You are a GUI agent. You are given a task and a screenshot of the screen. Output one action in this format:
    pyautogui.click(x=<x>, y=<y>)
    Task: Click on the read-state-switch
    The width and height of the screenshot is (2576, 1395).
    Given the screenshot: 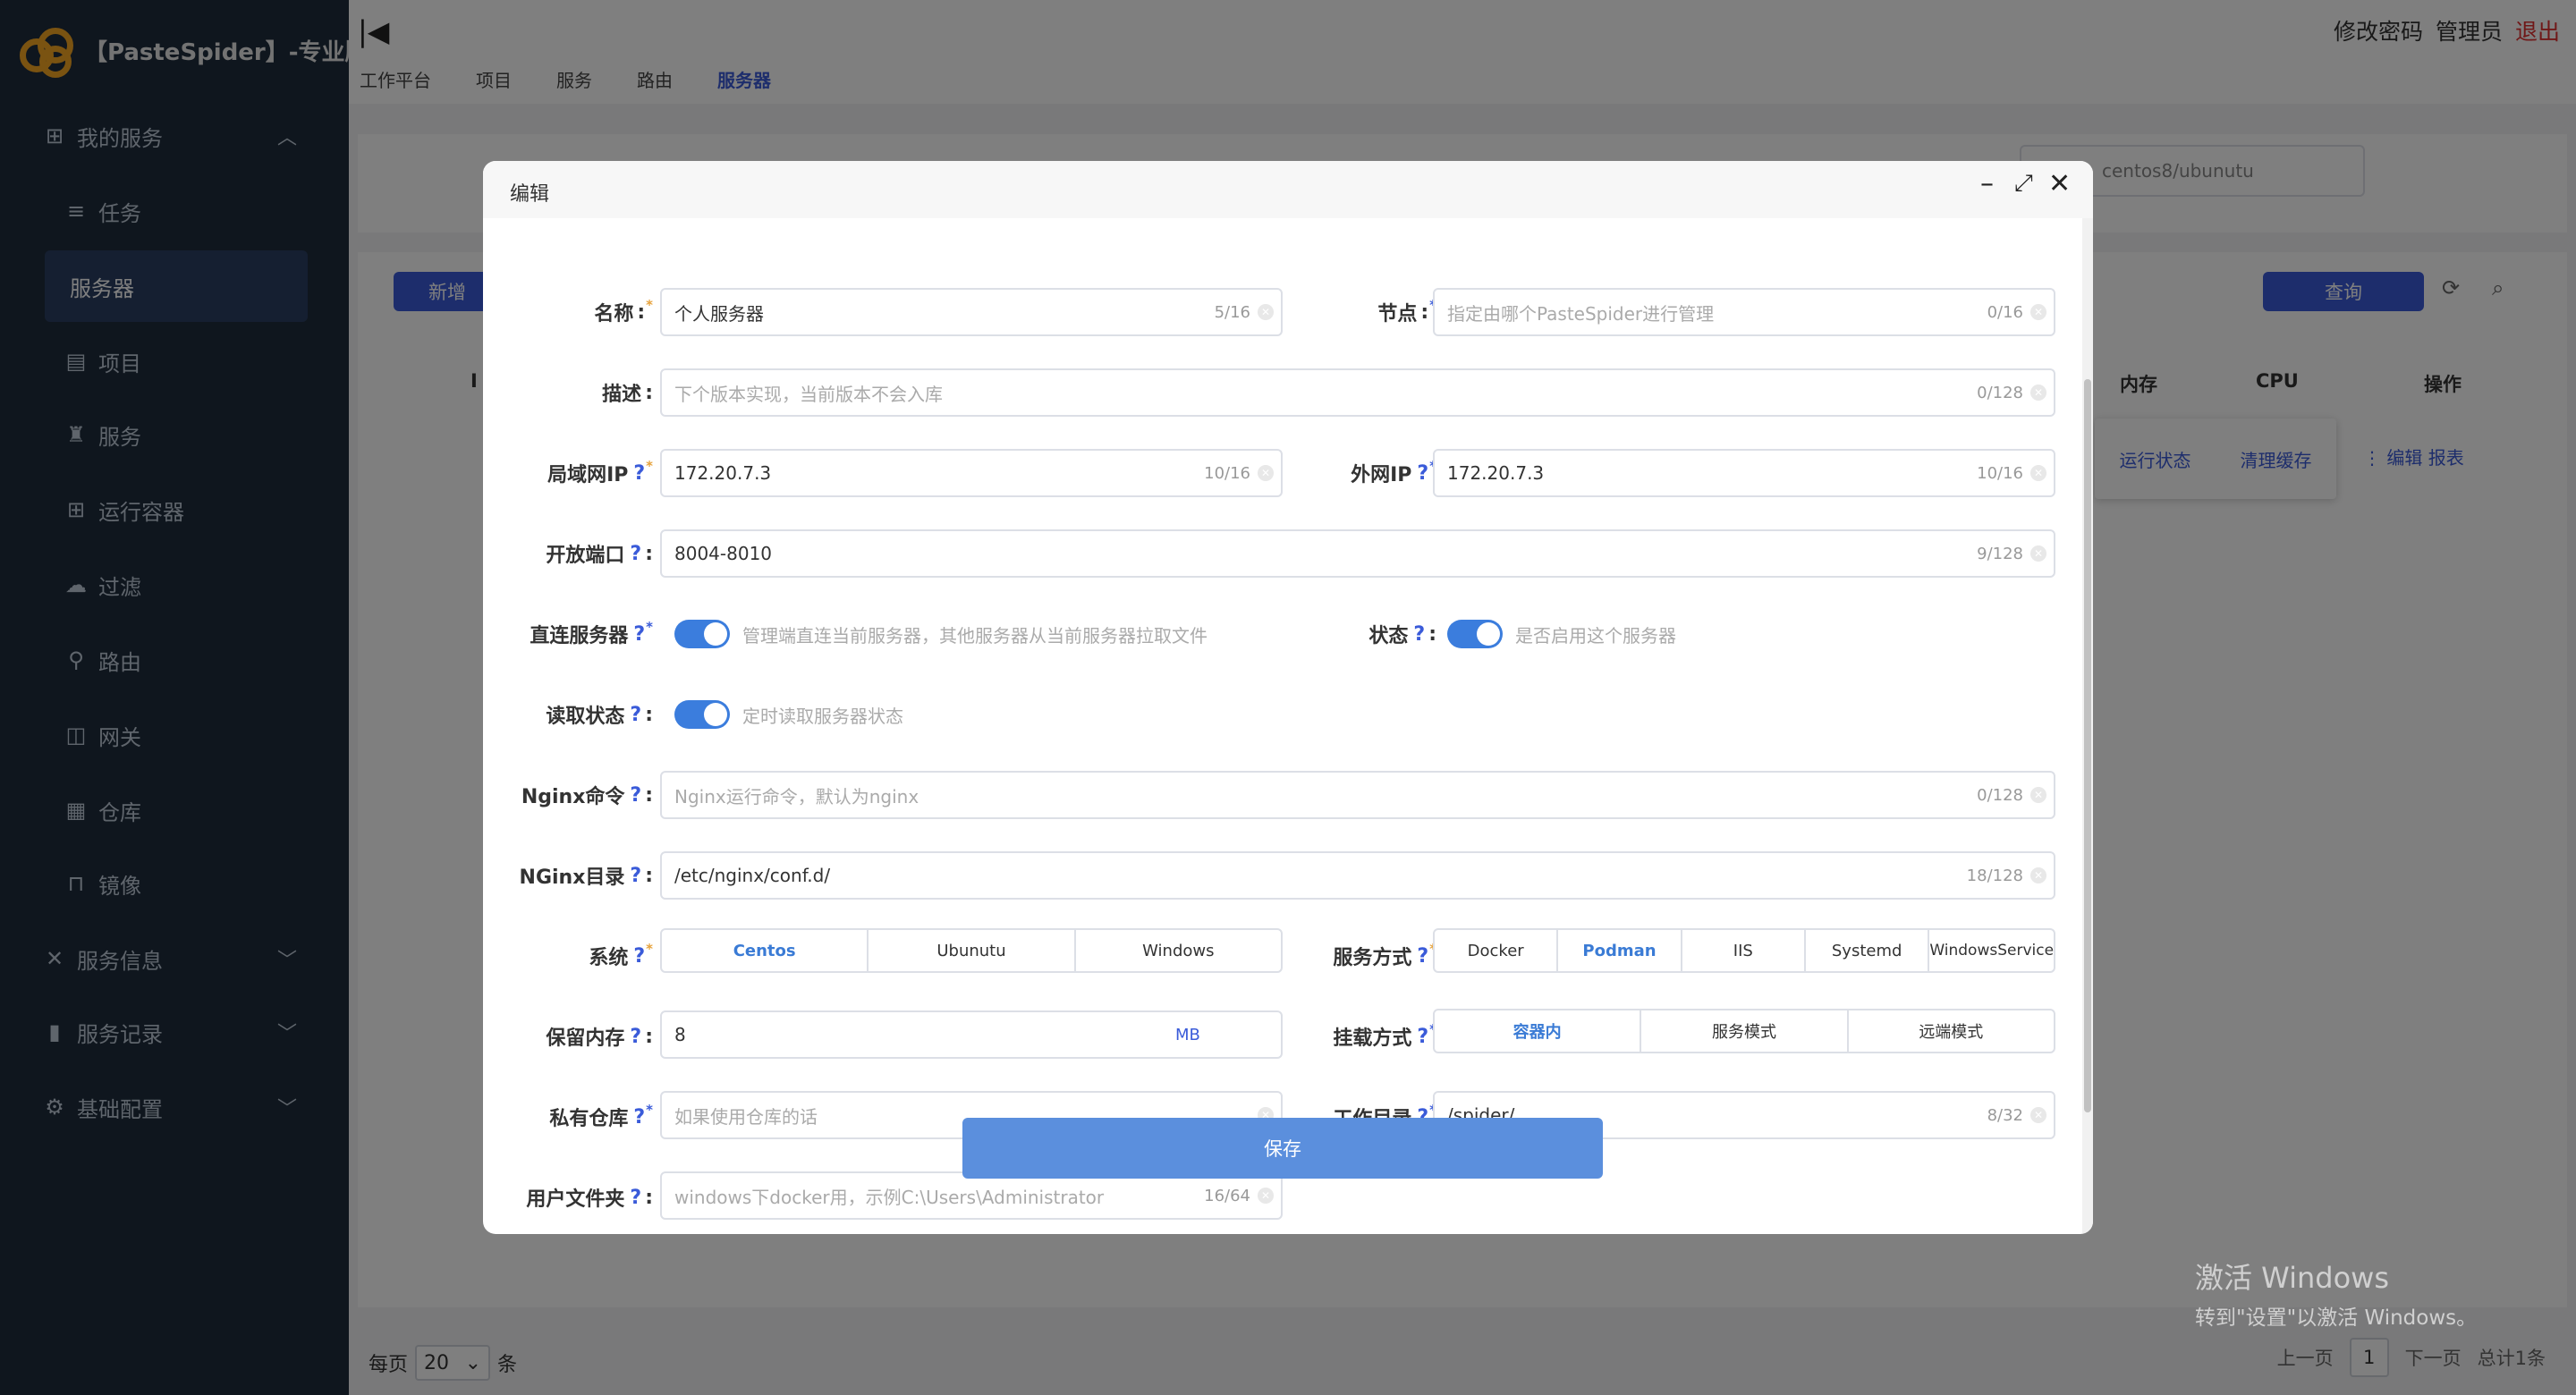 What is the action you would take?
    pyautogui.click(x=702, y=714)
    